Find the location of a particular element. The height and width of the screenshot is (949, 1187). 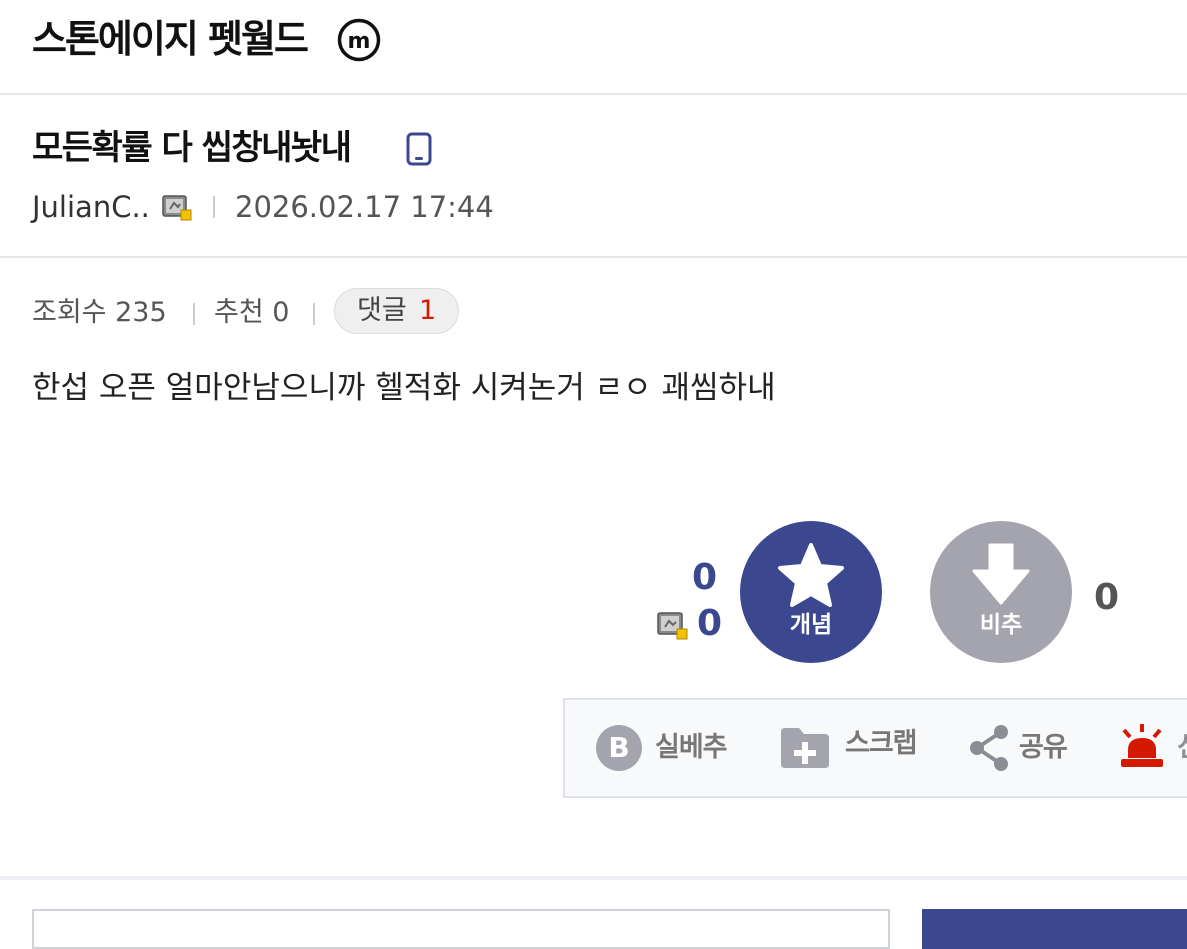

fixed-nick-icon is located at coordinates (177, 208).